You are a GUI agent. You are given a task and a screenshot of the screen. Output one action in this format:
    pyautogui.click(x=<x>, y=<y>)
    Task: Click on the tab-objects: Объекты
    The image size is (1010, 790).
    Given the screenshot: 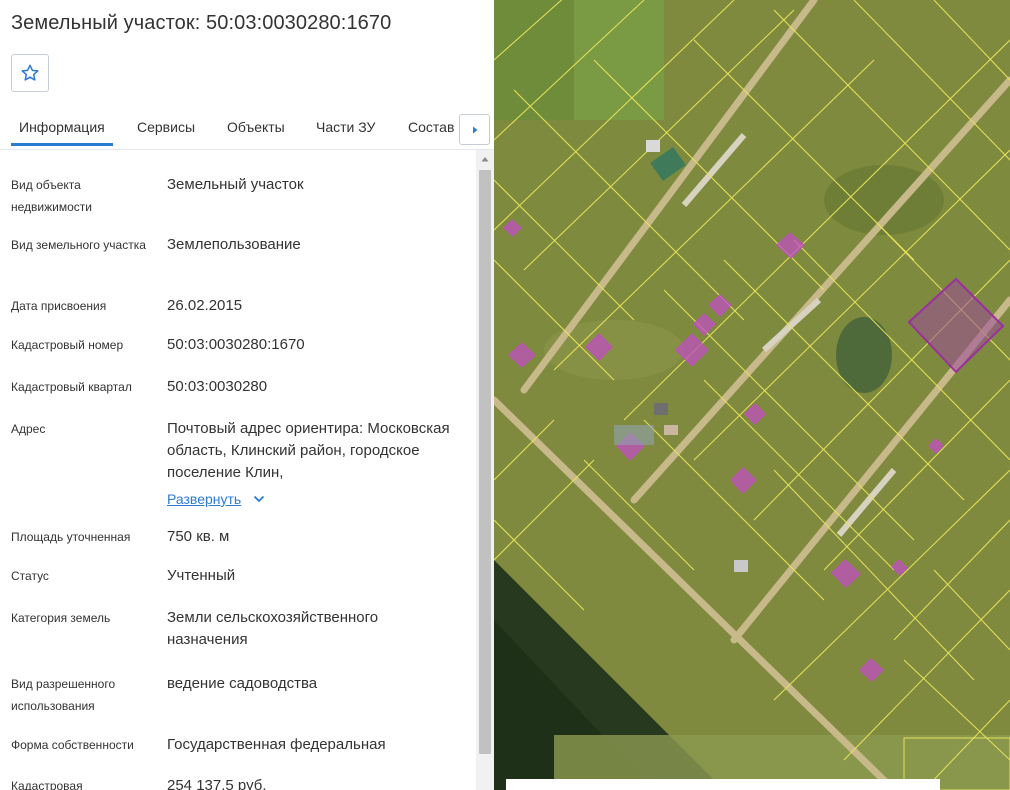 What is the action you would take?
    pyautogui.click(x=256, y=127)
    